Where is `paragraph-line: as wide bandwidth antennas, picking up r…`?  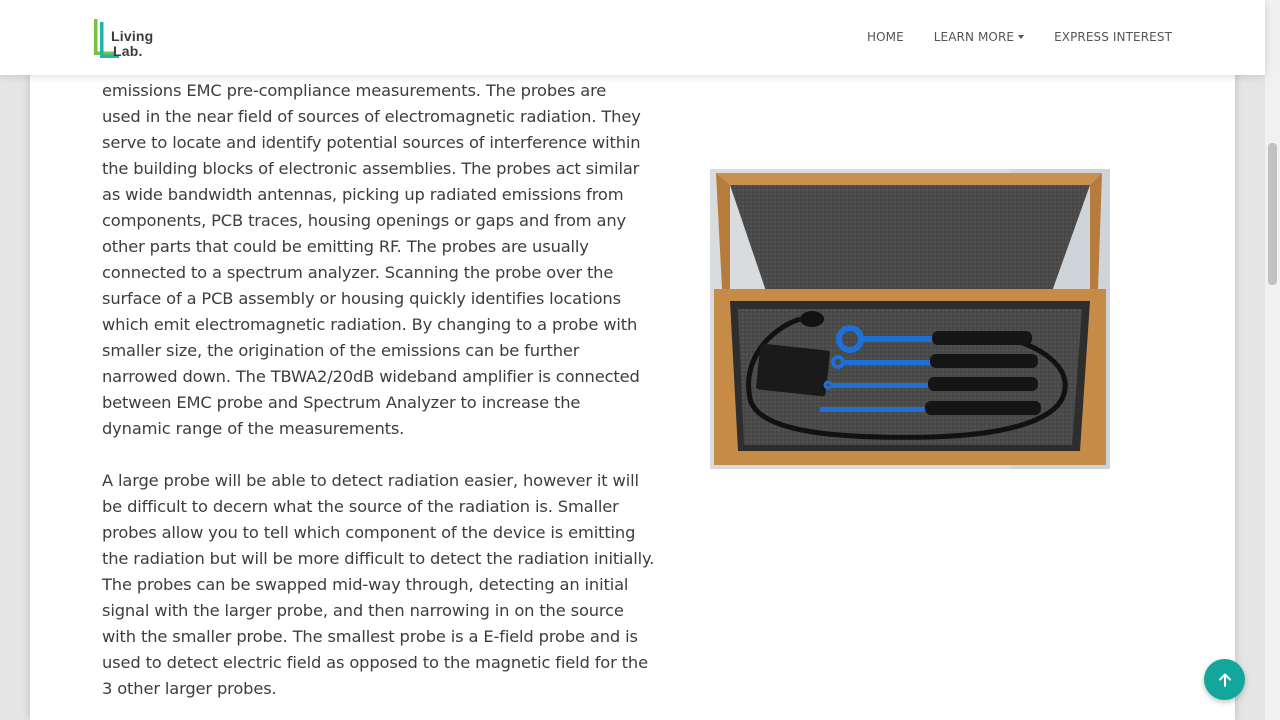
paragraph-line: as wide bandwidth antennas, picking up r… is located at coordinates (363, 194).